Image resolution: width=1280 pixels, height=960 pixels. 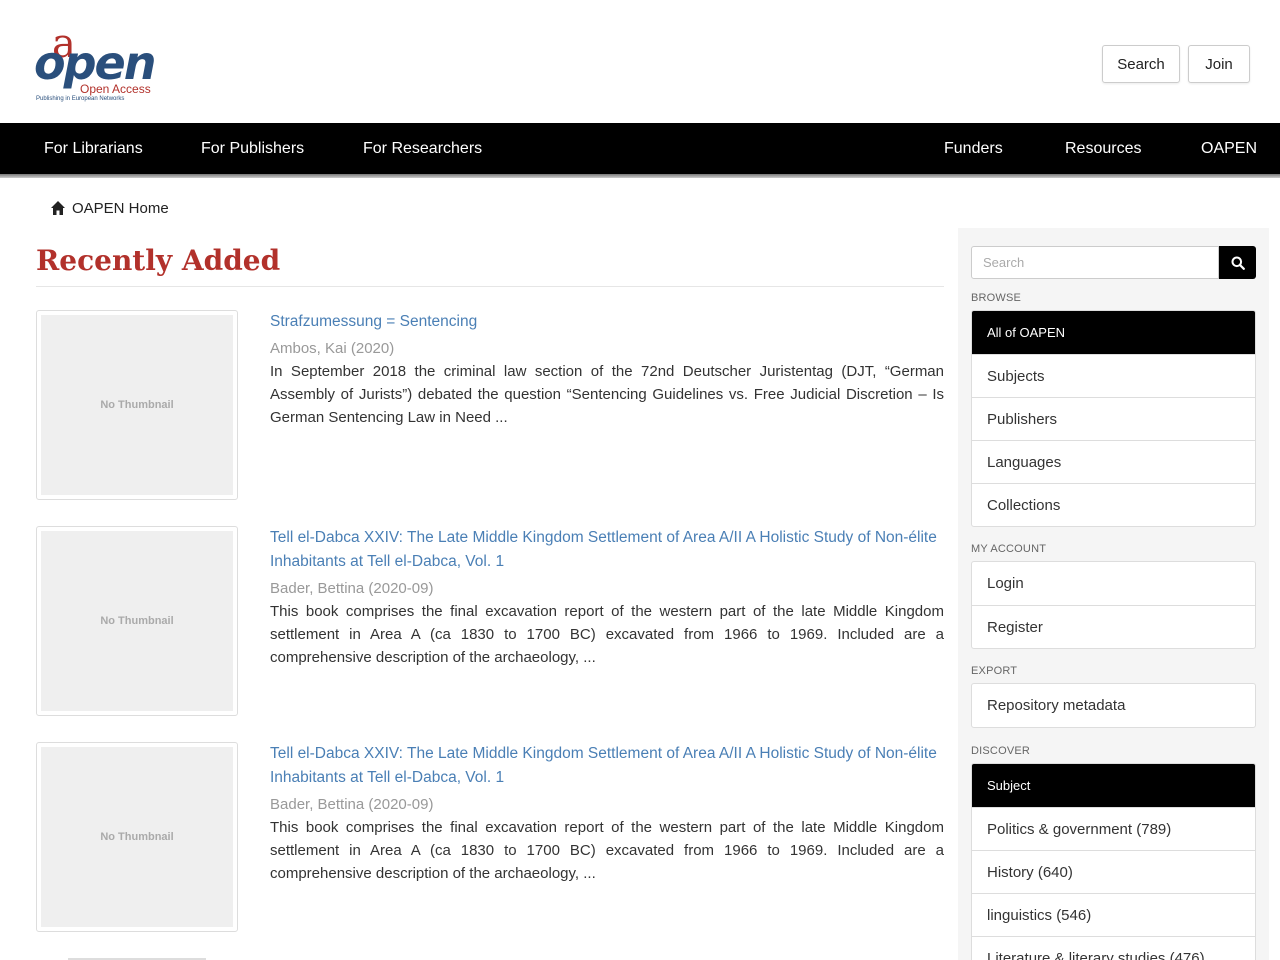 What do you see at coordinates (80, 99) in the screenshot?
I see `logo-tagline-2: Publishing in European Networks` at bounding box center [80, 99].